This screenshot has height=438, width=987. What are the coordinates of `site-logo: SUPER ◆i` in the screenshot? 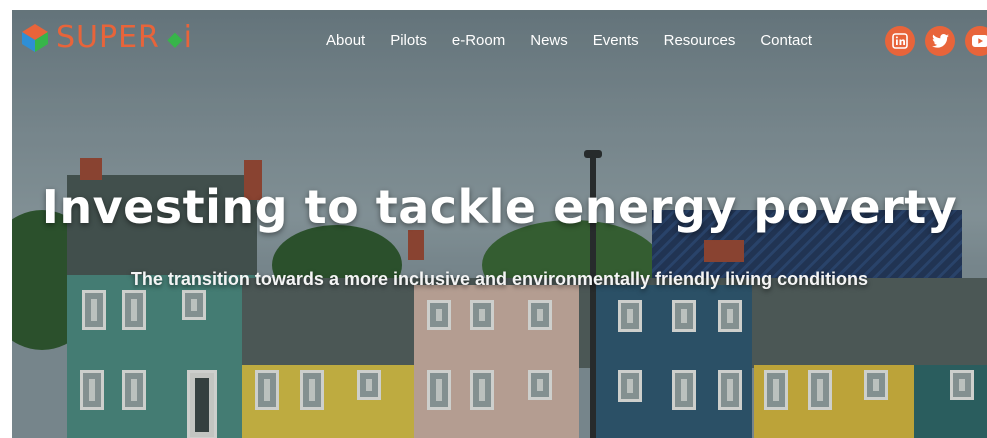 It's located at (107, 37).